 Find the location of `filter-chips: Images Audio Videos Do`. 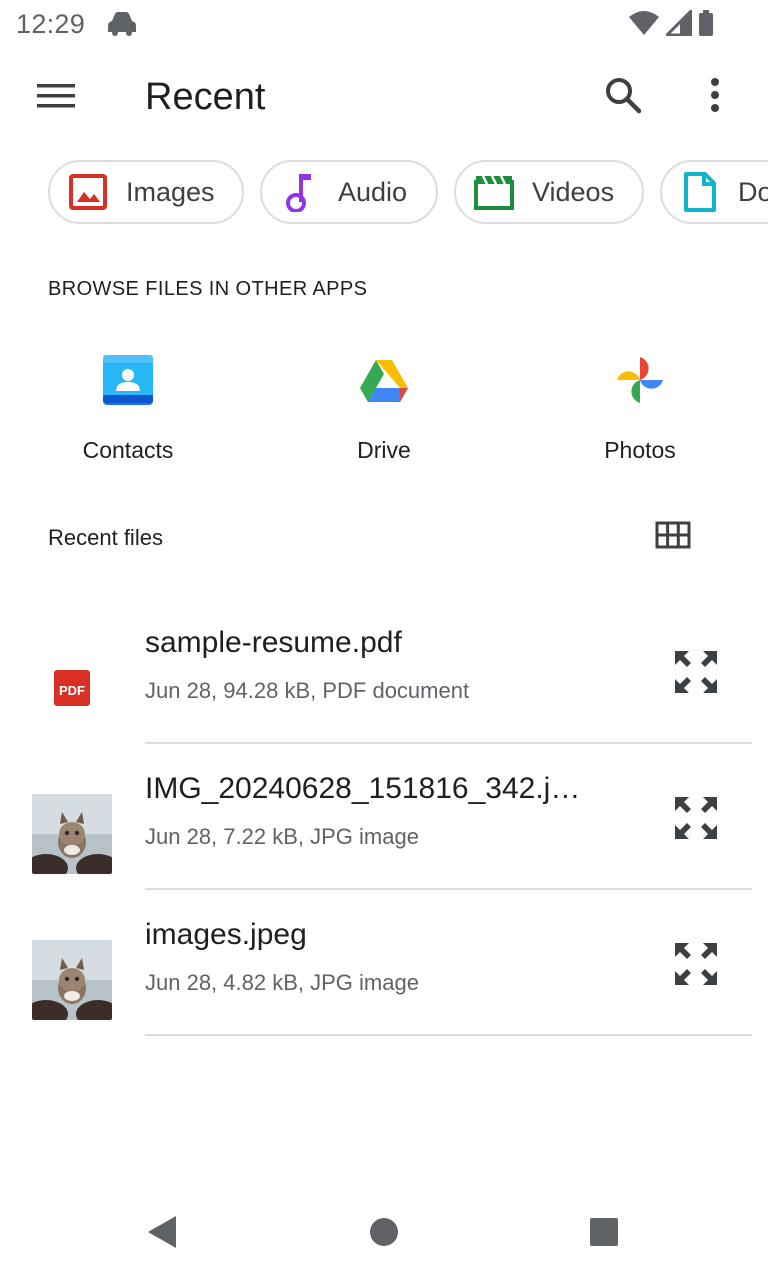

filter-chips: Images Audio Videos Do is located at coordinates (384, 192).